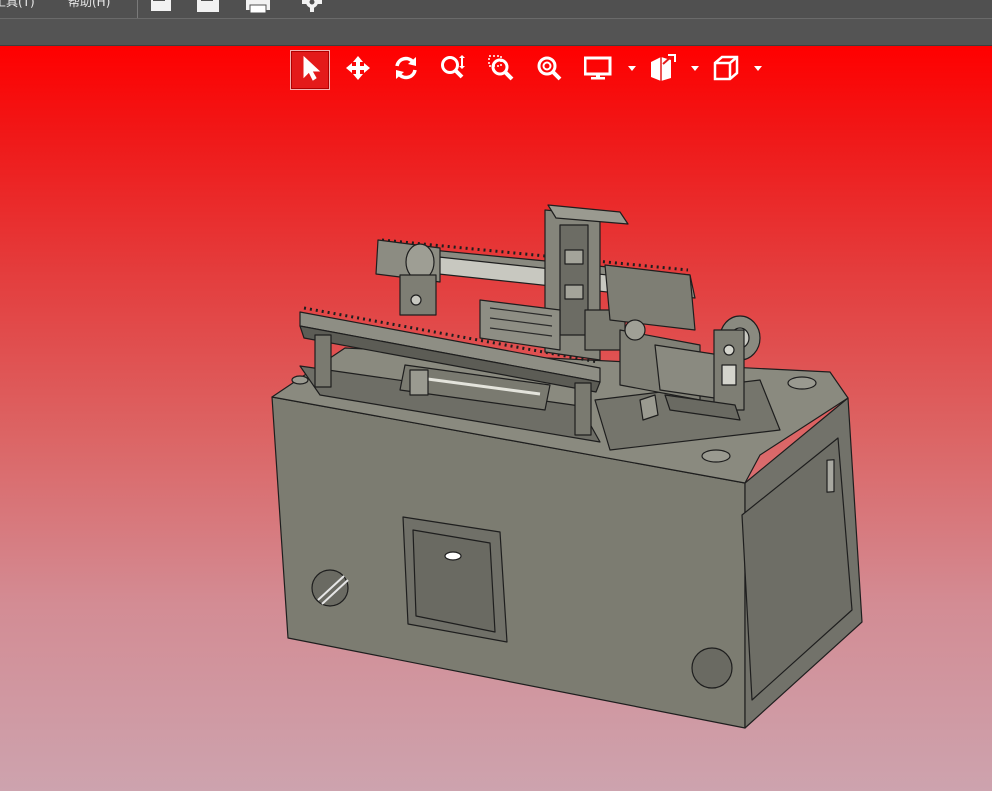 This screenshot has width=992, height=791. I want to click on menu-help: 帮助(H), so click(89, 5).